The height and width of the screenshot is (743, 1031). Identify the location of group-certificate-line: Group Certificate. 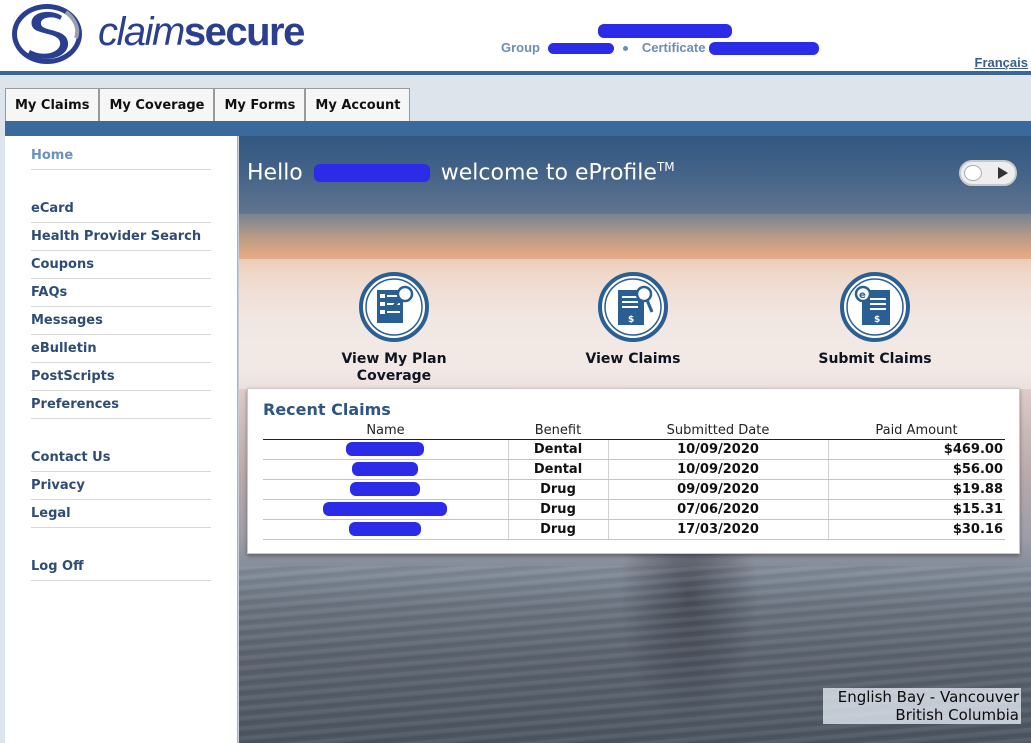
(660, 48).